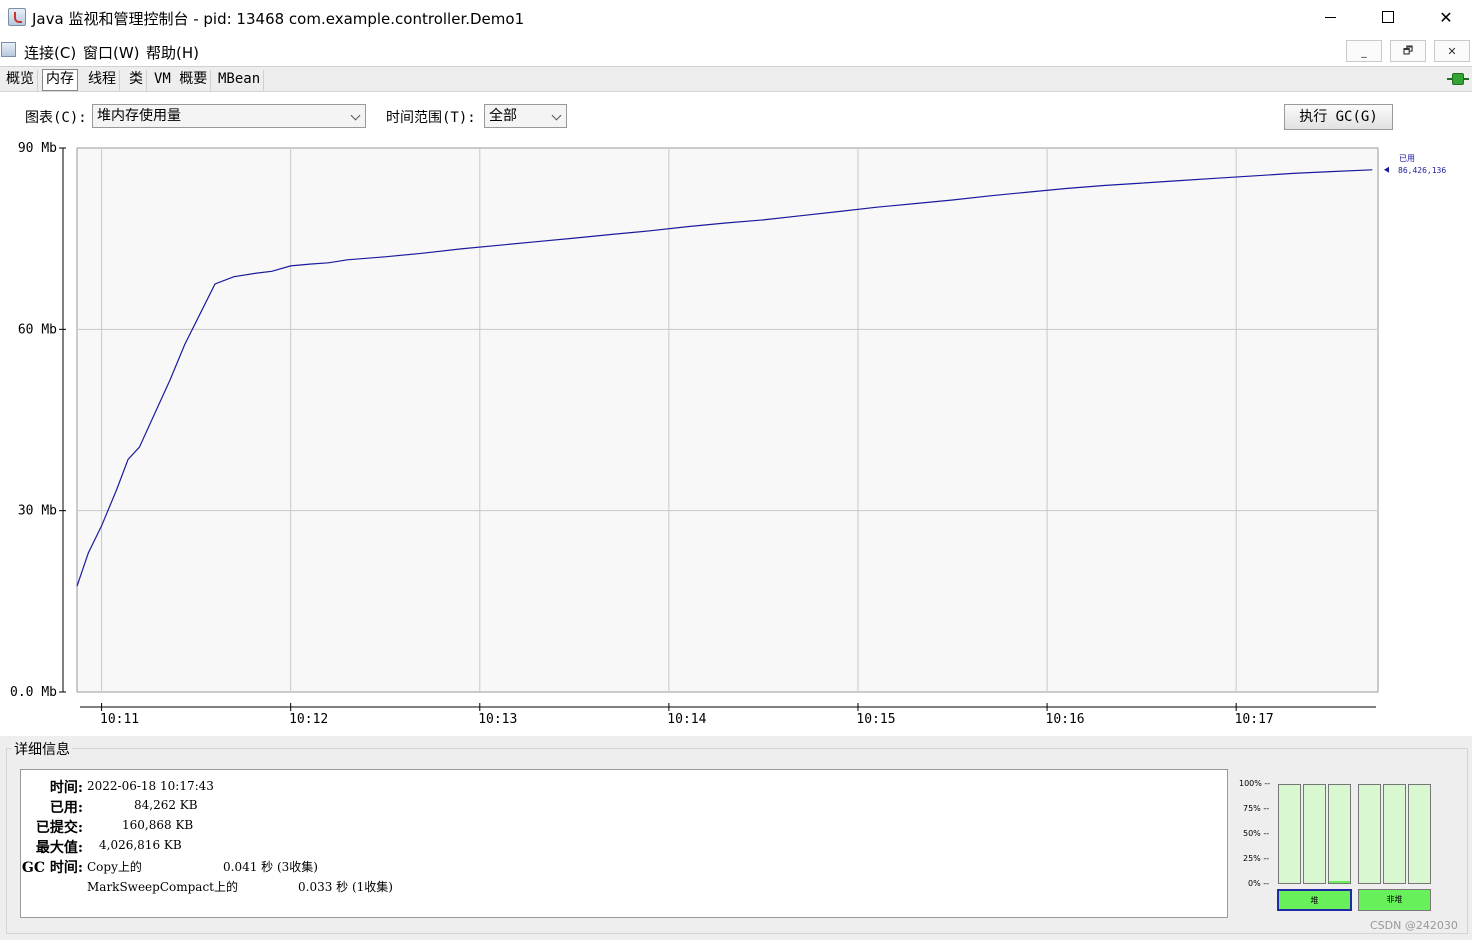  Describe the element at coordinates (736, 50) in the screenshot. I see `menu-bar: 连接(C) 窗口(W) 帮助(H)` at that location.